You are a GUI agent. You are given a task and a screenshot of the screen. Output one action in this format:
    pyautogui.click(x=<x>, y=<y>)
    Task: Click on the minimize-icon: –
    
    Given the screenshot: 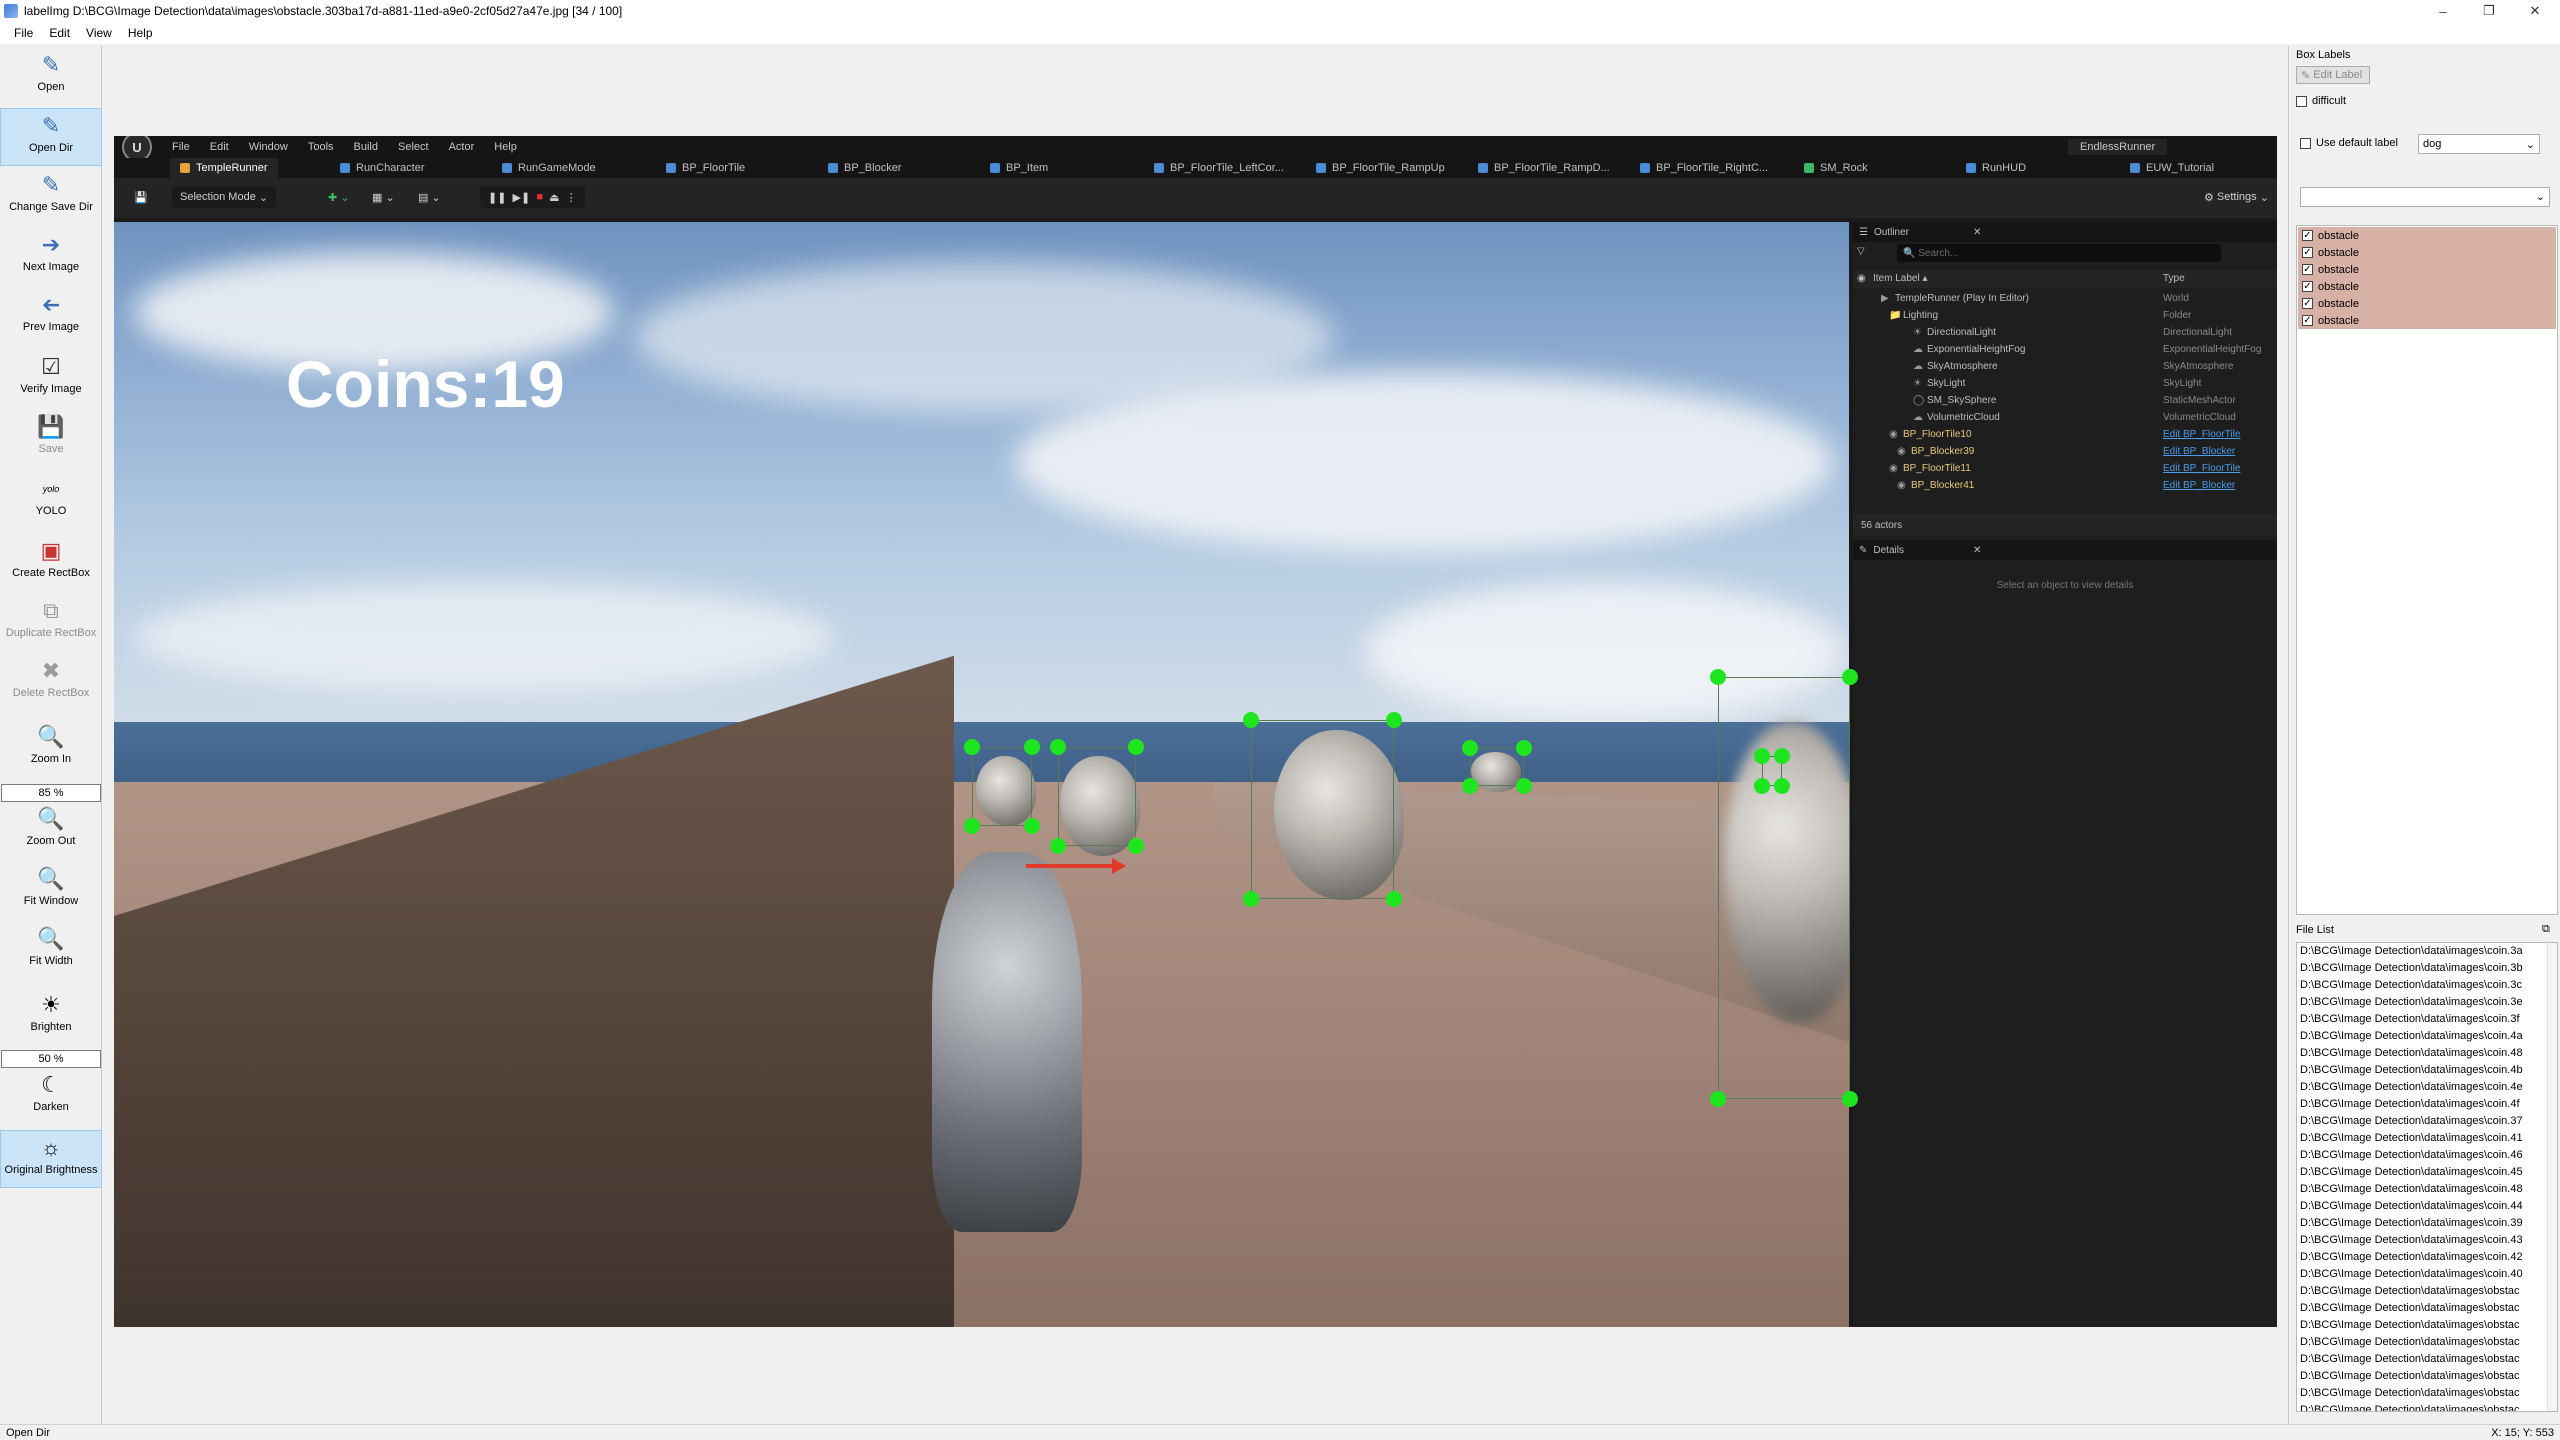 What is the action you would take?
    pyautogui.click(x=2443, y=11)
    